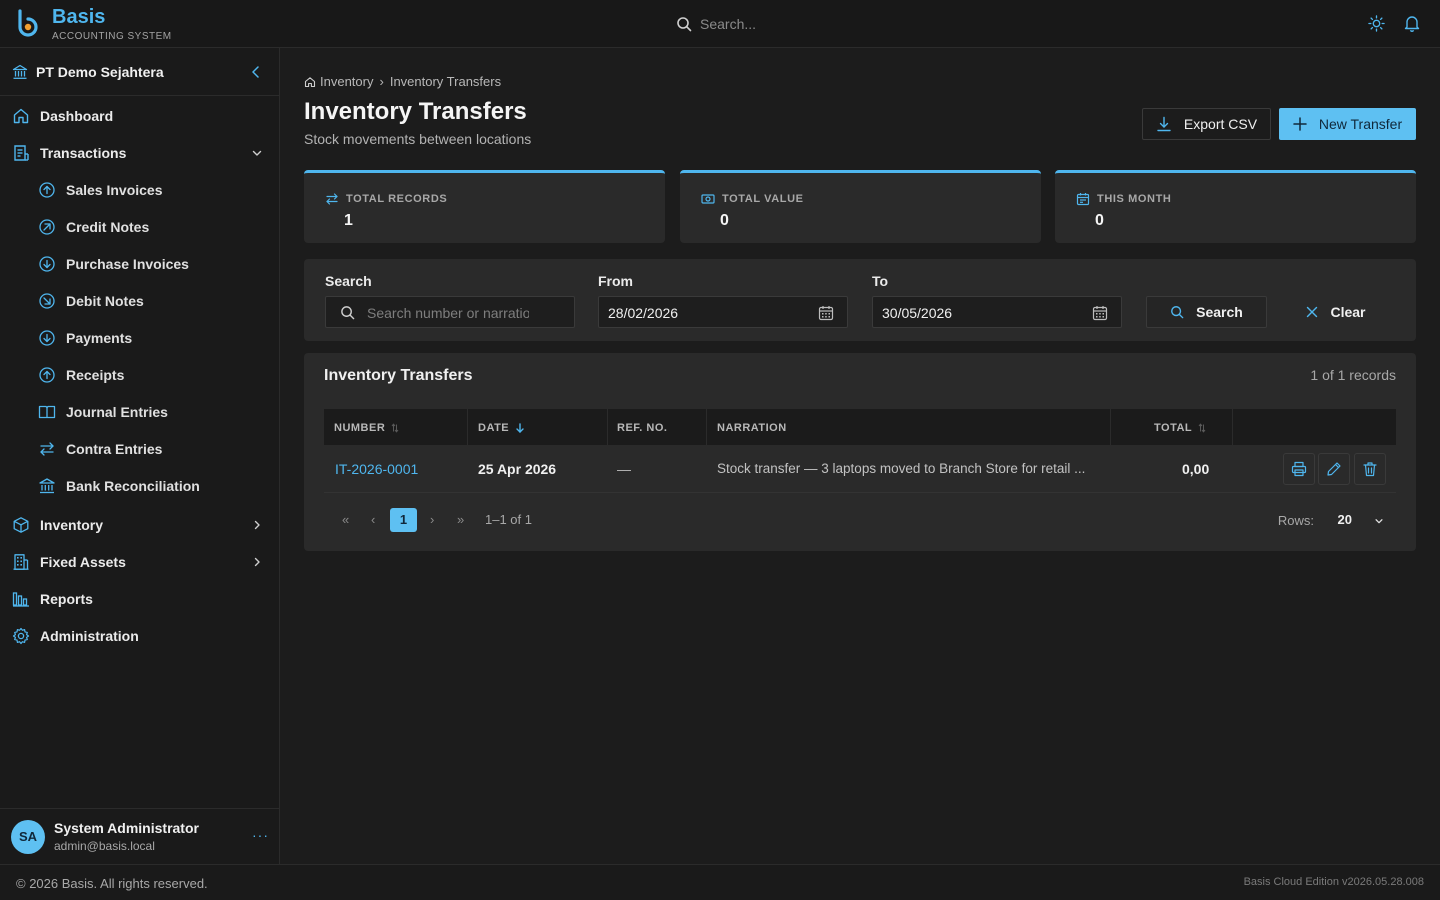  Describe the element at coordinates (763, 199) in the screenshot. I see `stat-label: TOTAL VALUE` at that location.